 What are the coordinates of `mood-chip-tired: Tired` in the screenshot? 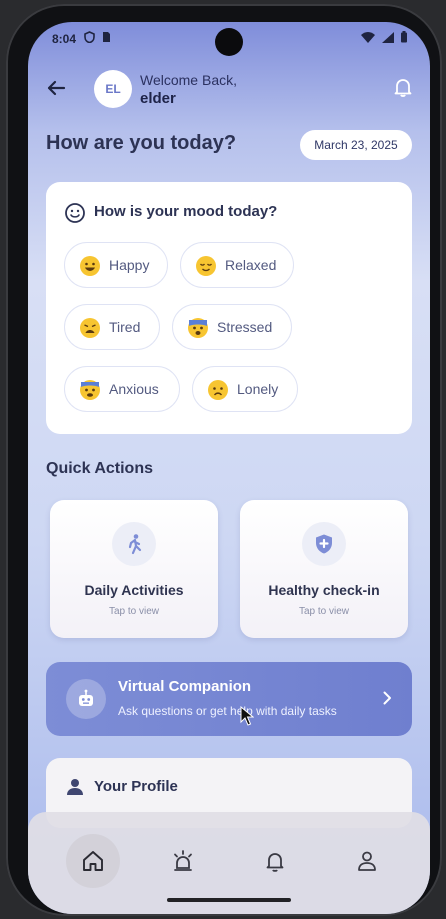 It's located at (112, 327).